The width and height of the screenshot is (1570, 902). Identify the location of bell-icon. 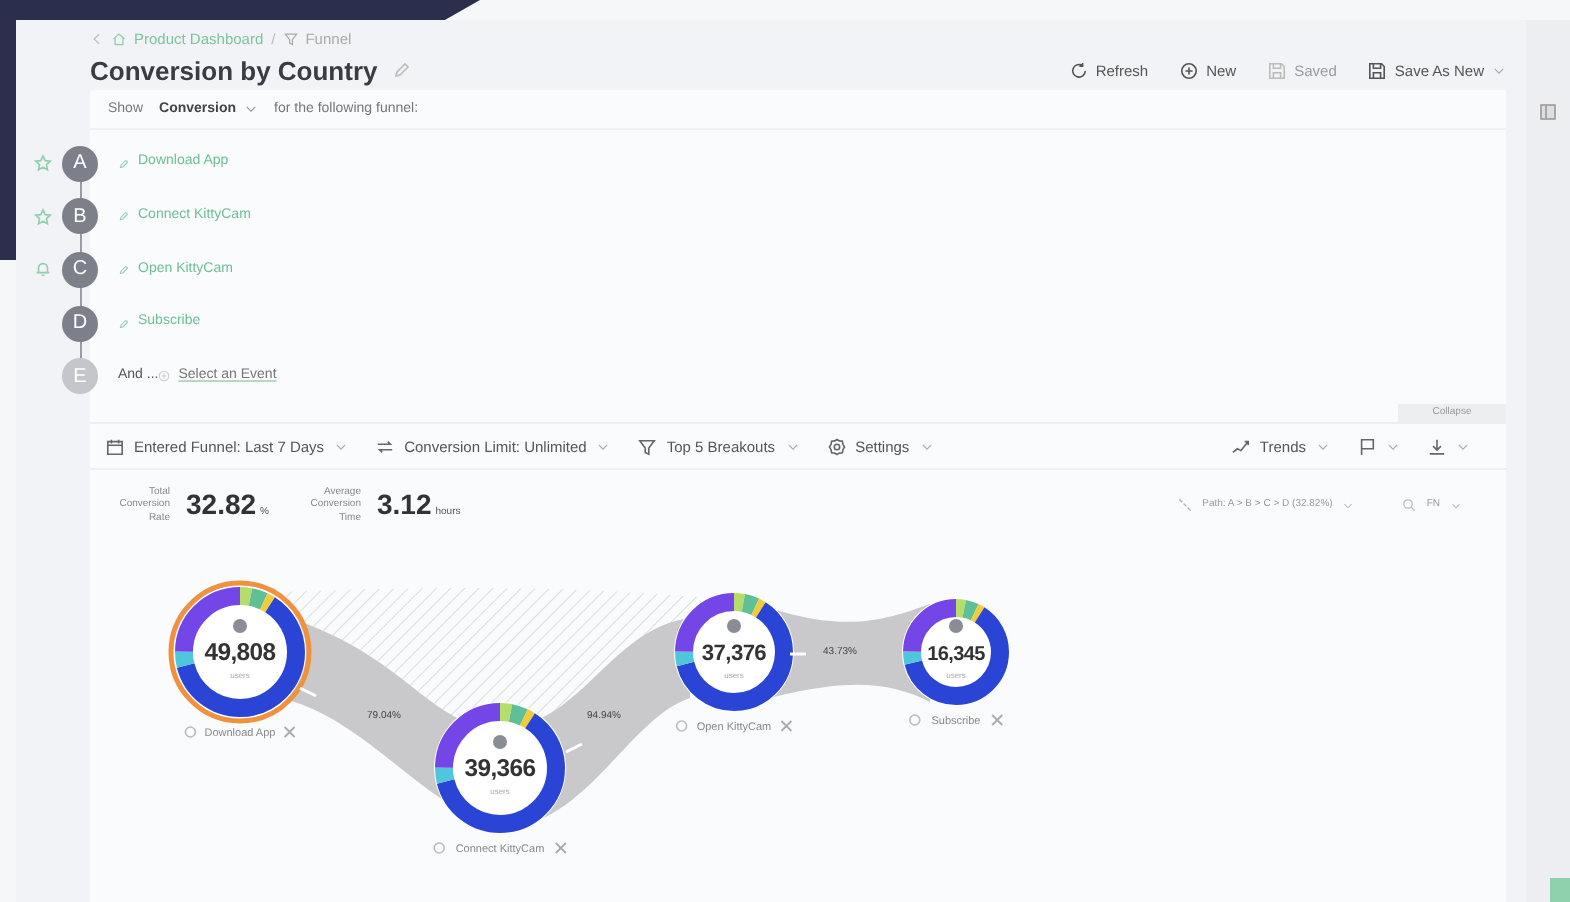
(42, 269).